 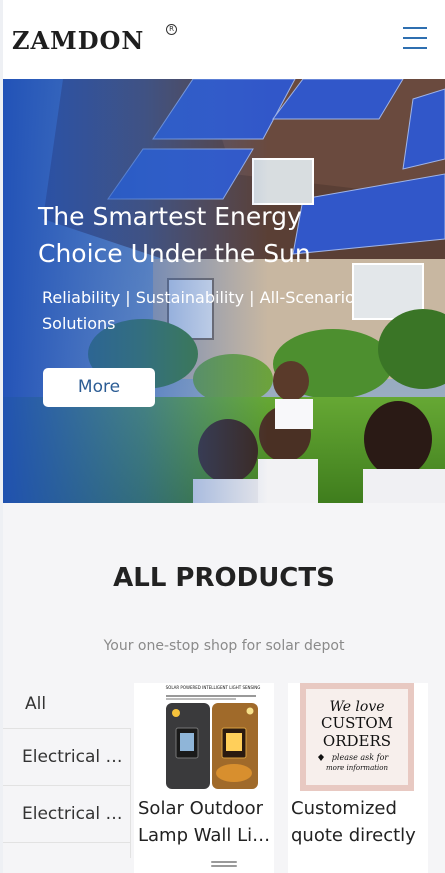 I want to click on product-name-line: Customized, so click(x=344, y=808).